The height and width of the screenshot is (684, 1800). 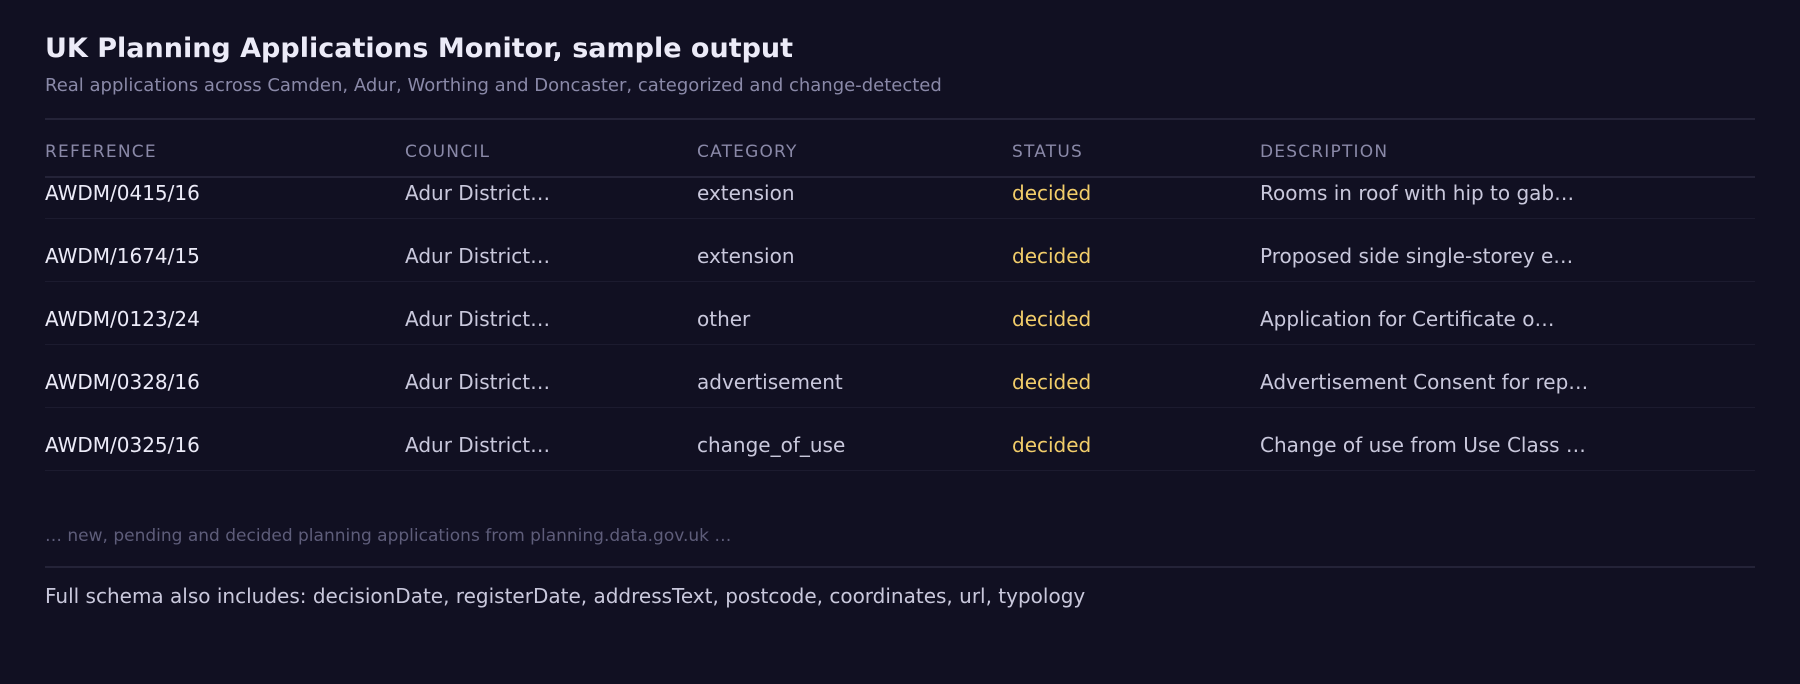 I want to click on cell-reference: AWDM/0325/16, so click(x=122, y=445).